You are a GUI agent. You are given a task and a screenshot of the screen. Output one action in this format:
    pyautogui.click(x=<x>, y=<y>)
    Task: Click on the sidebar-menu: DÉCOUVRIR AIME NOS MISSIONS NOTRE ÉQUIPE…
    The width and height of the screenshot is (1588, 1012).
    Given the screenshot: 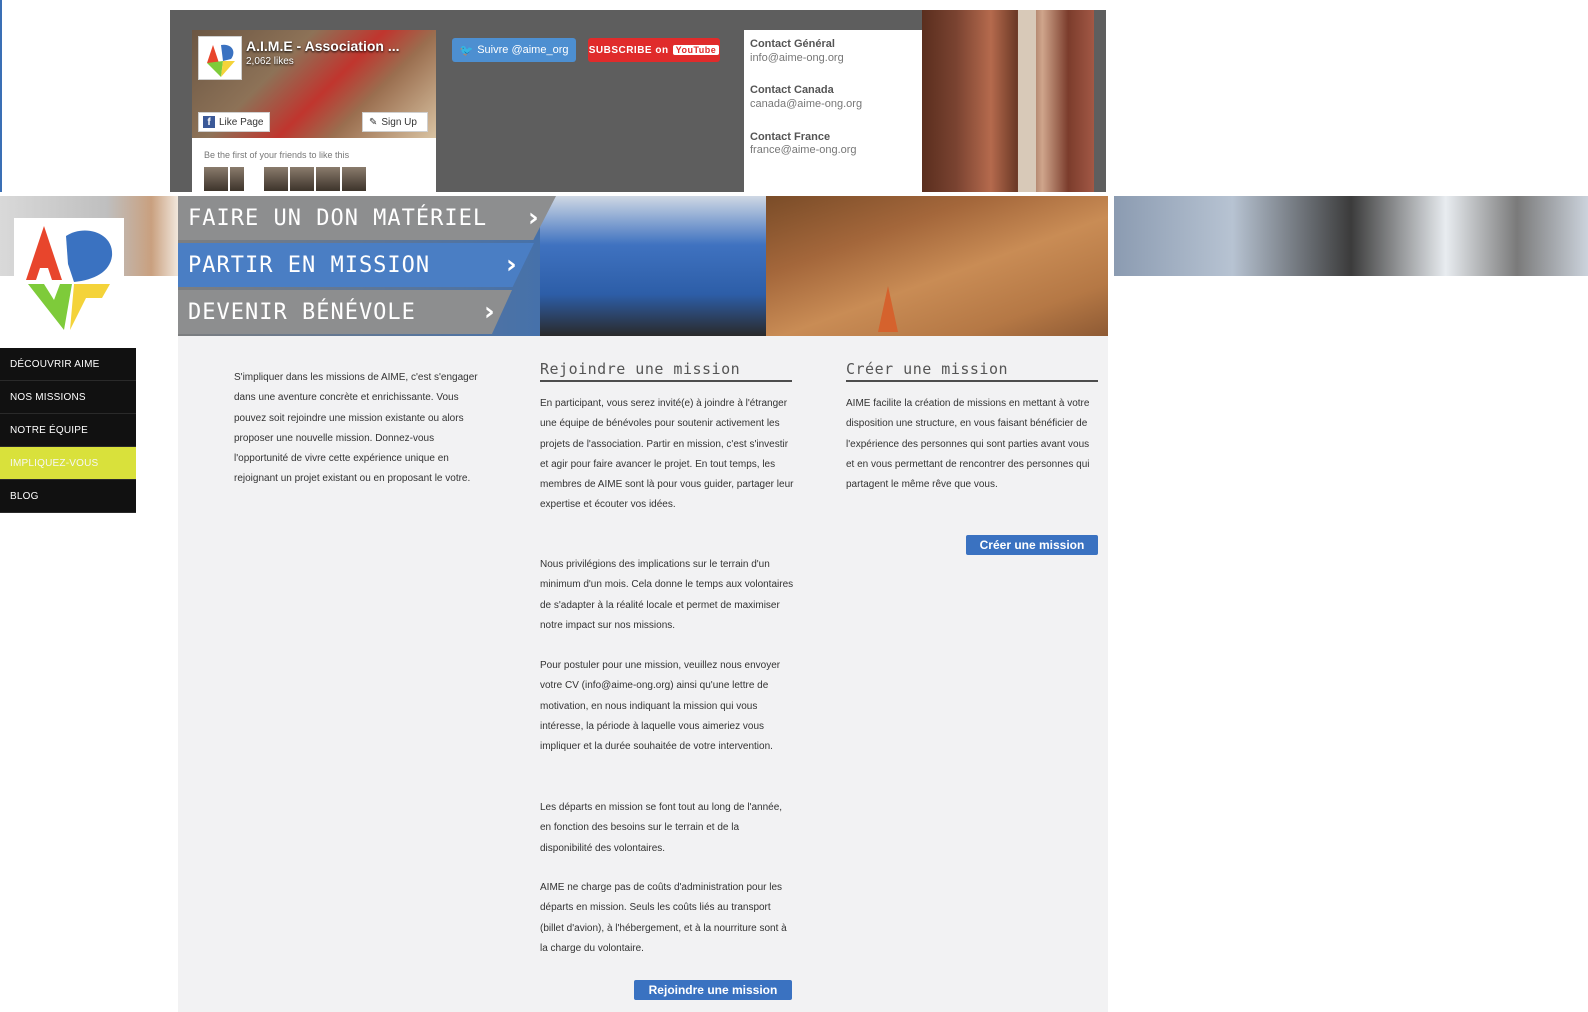 What is the action you would take?
    pyautogui.click(x=68, y=430)
    